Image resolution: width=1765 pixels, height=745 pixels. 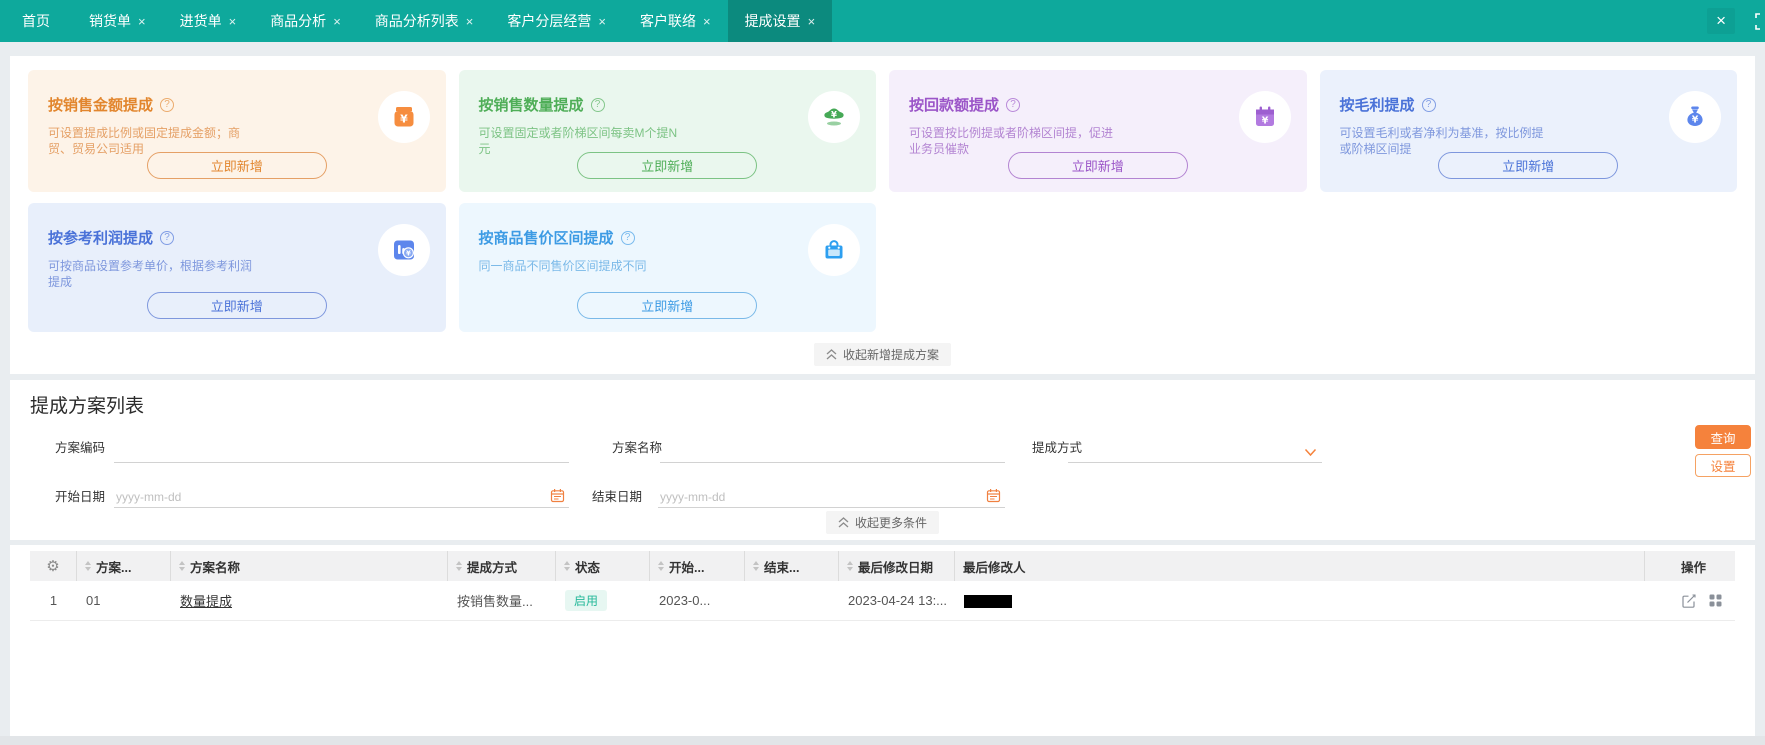 I want to click on status-badge: 启用, so click(x=586, y=600).